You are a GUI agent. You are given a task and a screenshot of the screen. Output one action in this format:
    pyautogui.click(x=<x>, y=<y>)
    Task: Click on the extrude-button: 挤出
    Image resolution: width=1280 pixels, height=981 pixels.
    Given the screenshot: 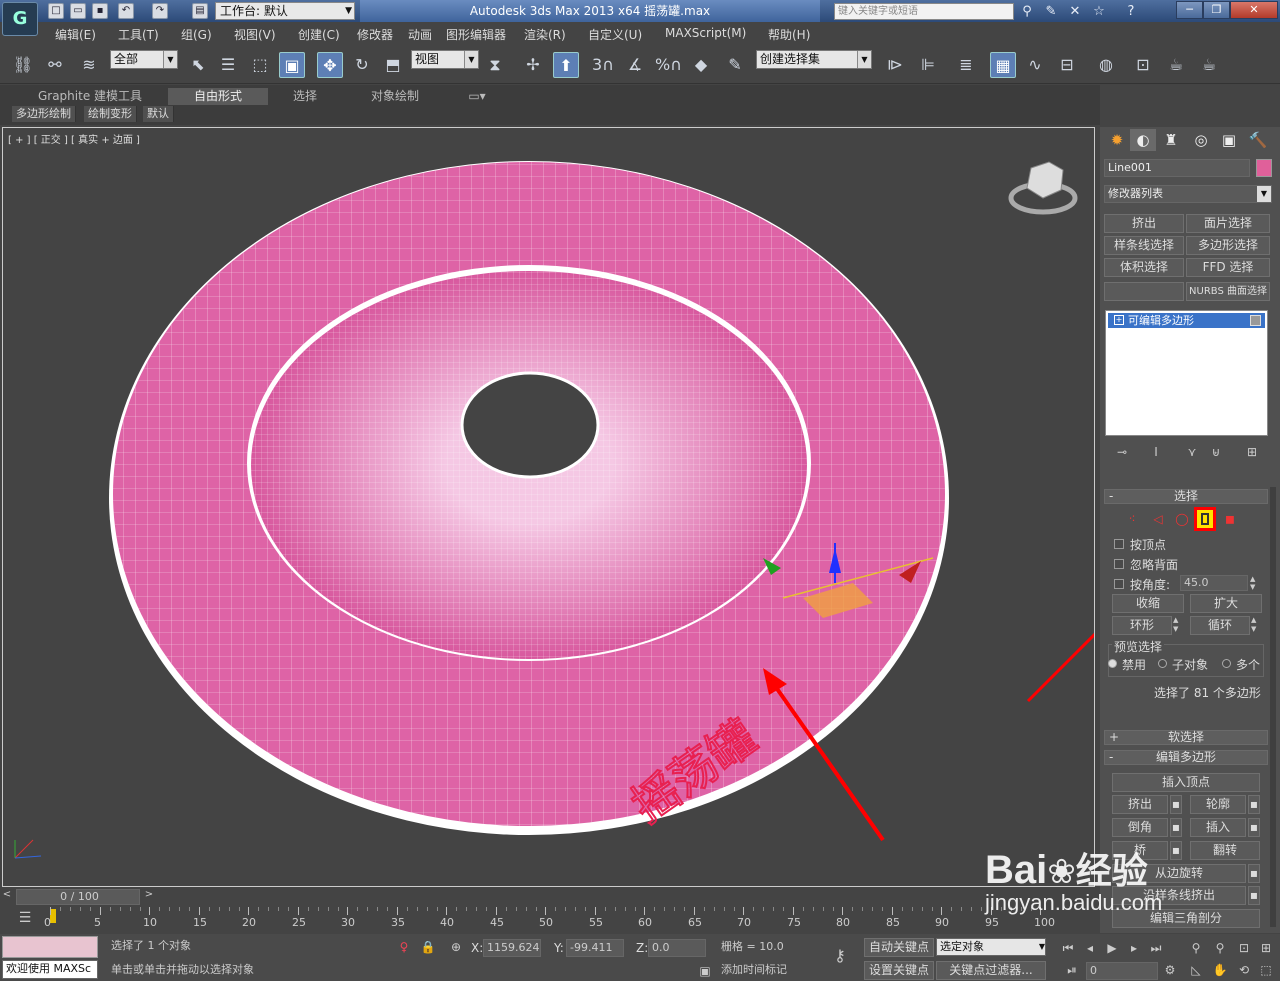 What is the action you would take?
    pyautogui.click(x=1140, y=804)
    